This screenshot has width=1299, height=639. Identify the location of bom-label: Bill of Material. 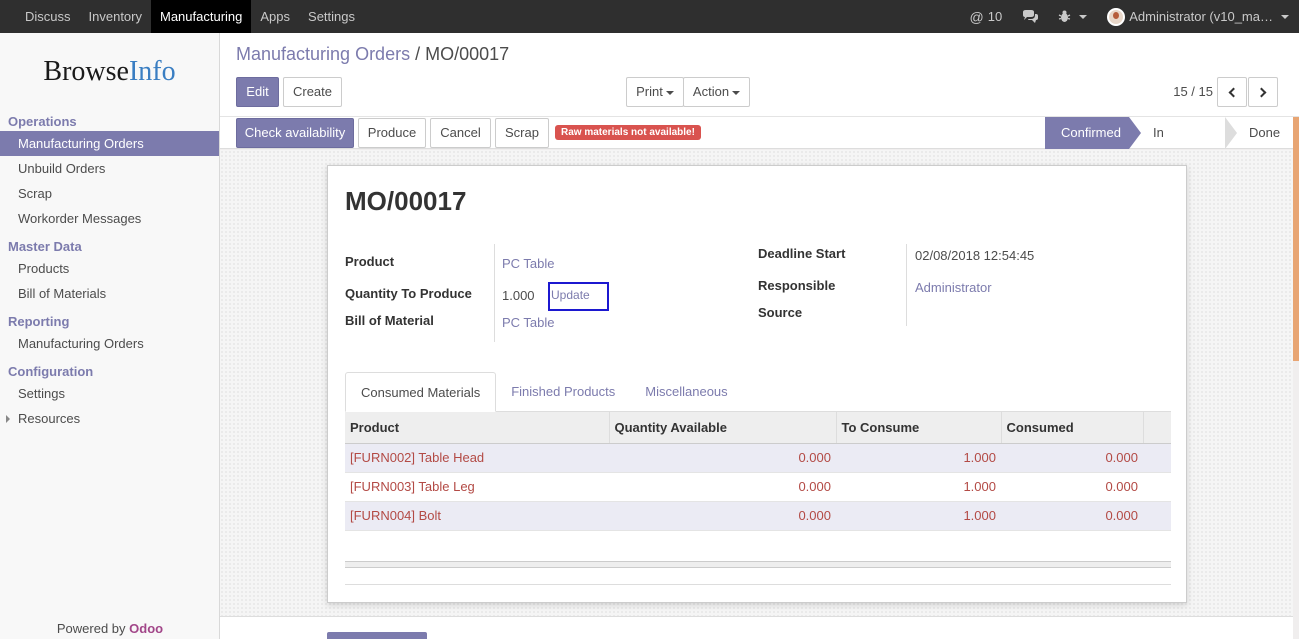
(389, 320).